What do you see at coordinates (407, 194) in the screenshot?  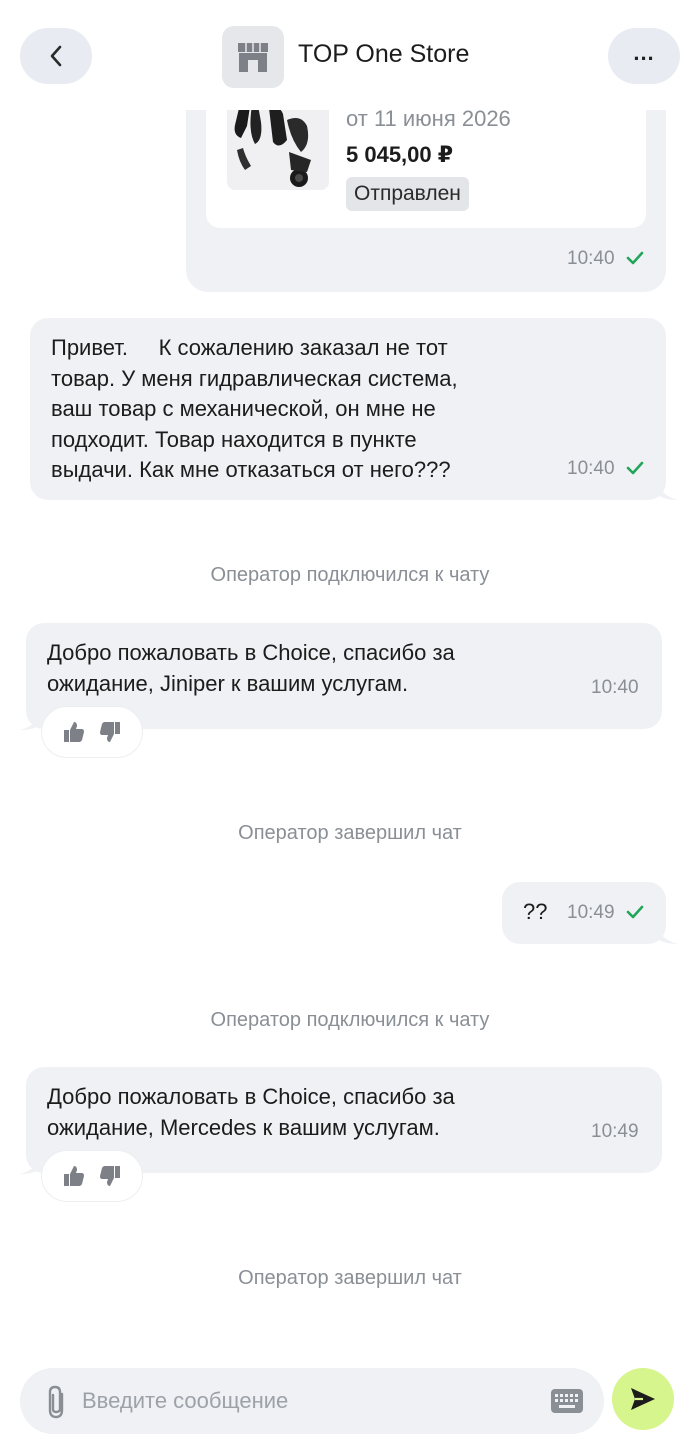 I see `order-status-badge: Отправлен` at bounding box center [407, 194].